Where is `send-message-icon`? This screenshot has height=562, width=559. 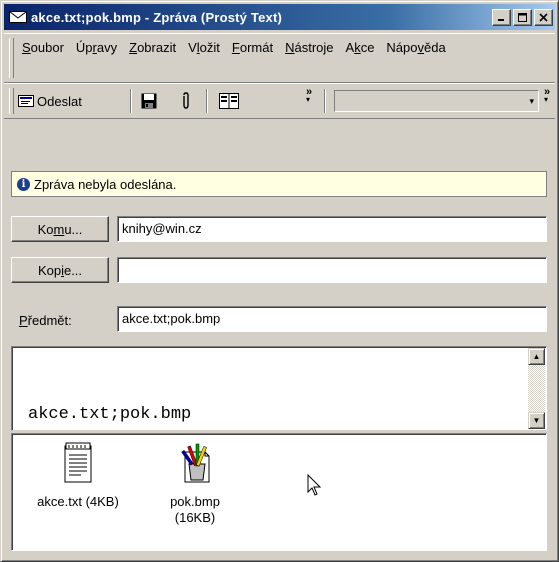
send-message-icon is located at coordinates (26, 101).